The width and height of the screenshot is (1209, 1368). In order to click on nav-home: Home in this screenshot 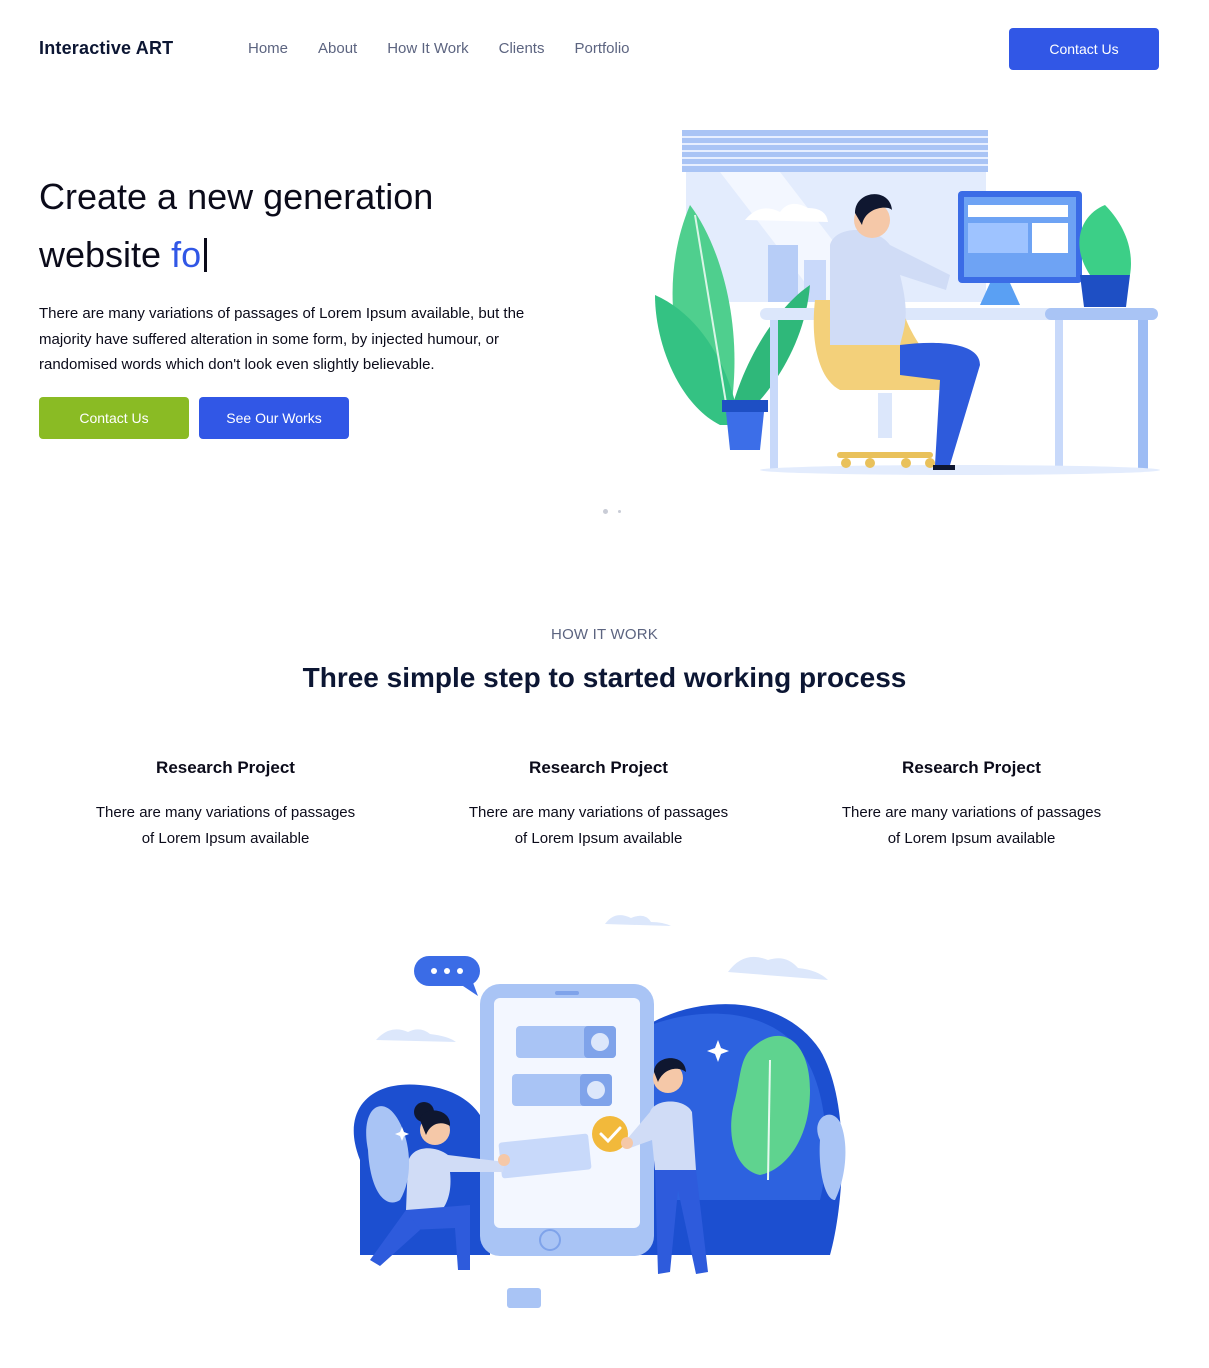, I will do `click(268, 48)`.